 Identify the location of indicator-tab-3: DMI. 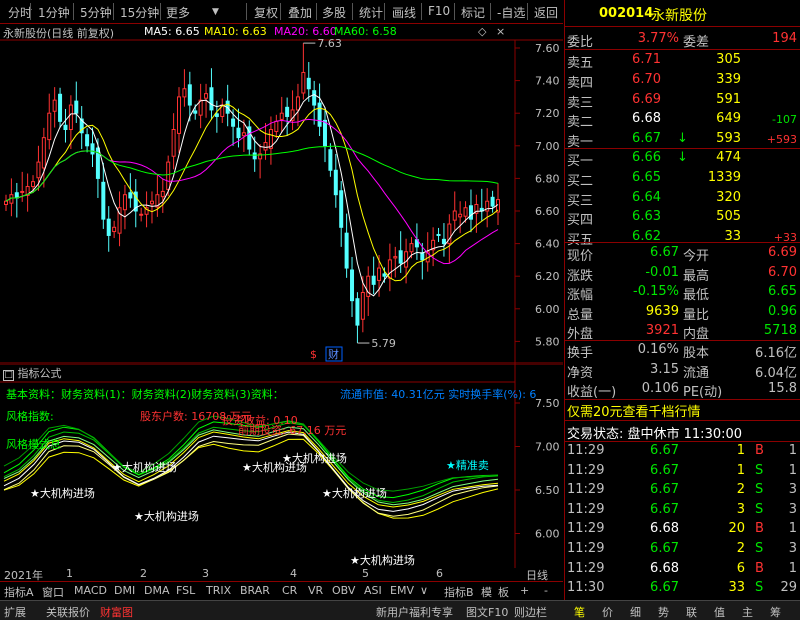
(124, 590).